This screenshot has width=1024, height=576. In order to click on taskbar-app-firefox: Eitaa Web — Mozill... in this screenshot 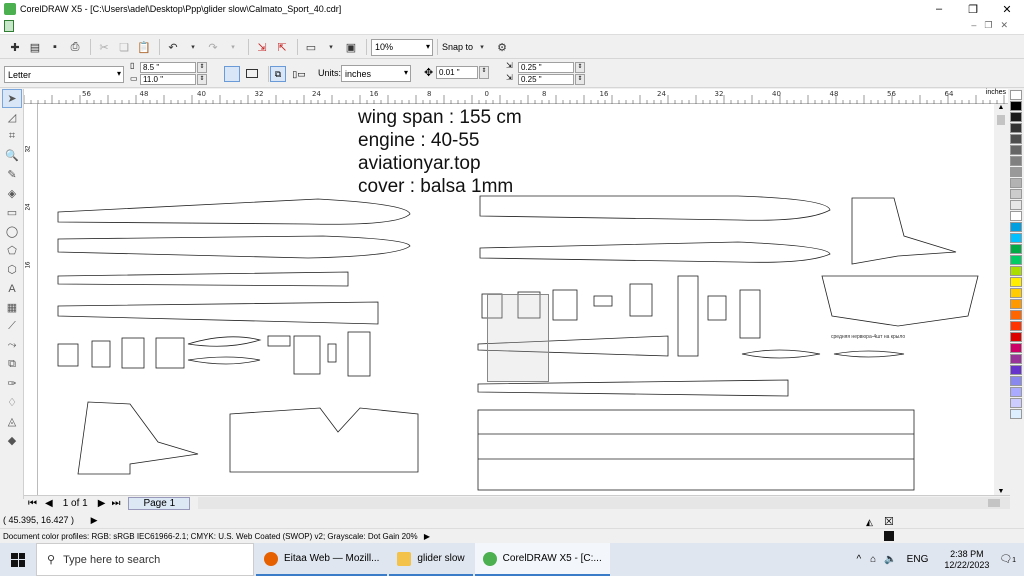, I will do `click(322, 559)`.